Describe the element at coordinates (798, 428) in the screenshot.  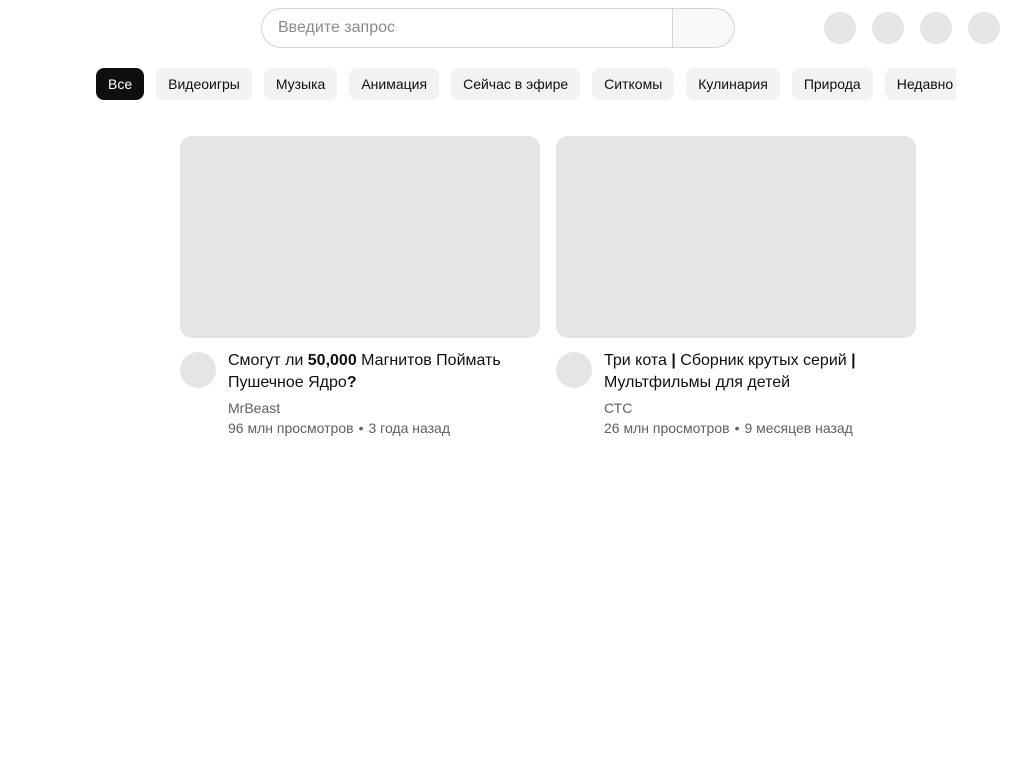
I see `upload-age: 9 месяцев назад` at that location.